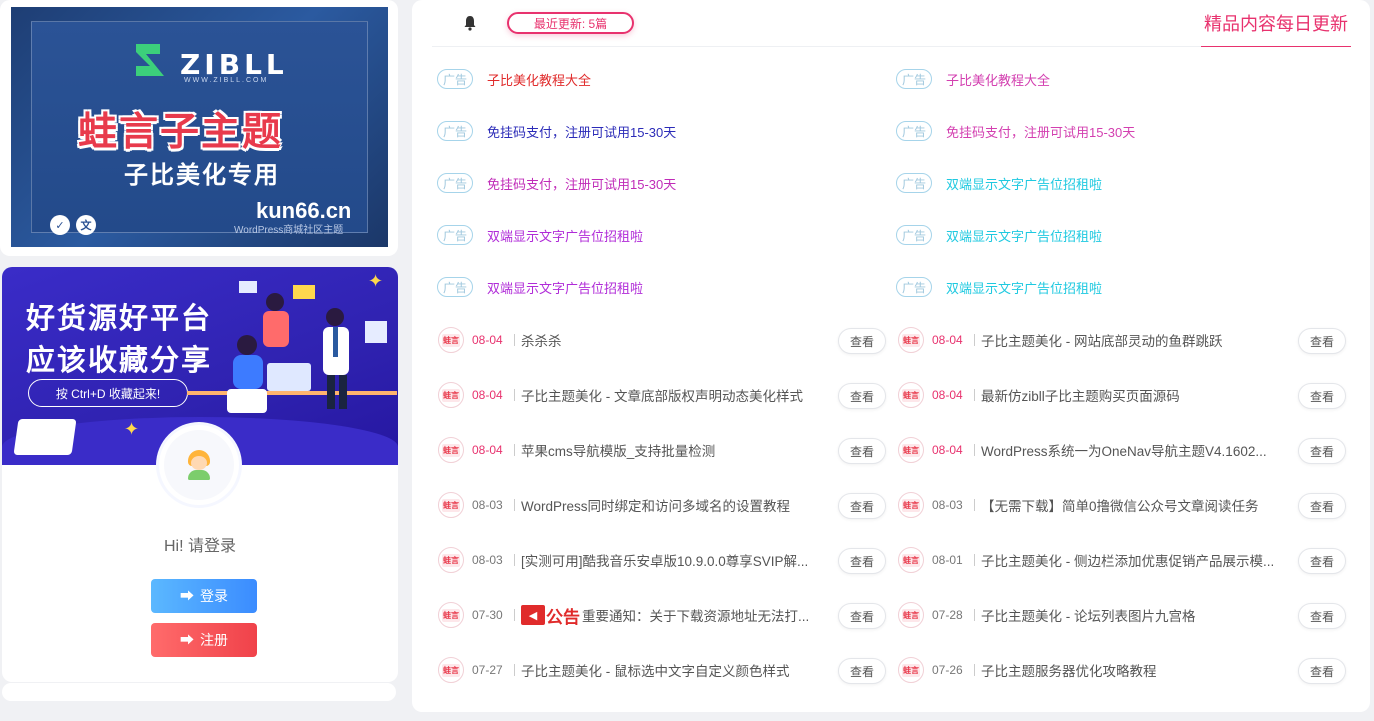 Image resolution: width=1374 pixels, height=721 pixels. I want to click on wechat-icon: ✓, so click(60, 225).